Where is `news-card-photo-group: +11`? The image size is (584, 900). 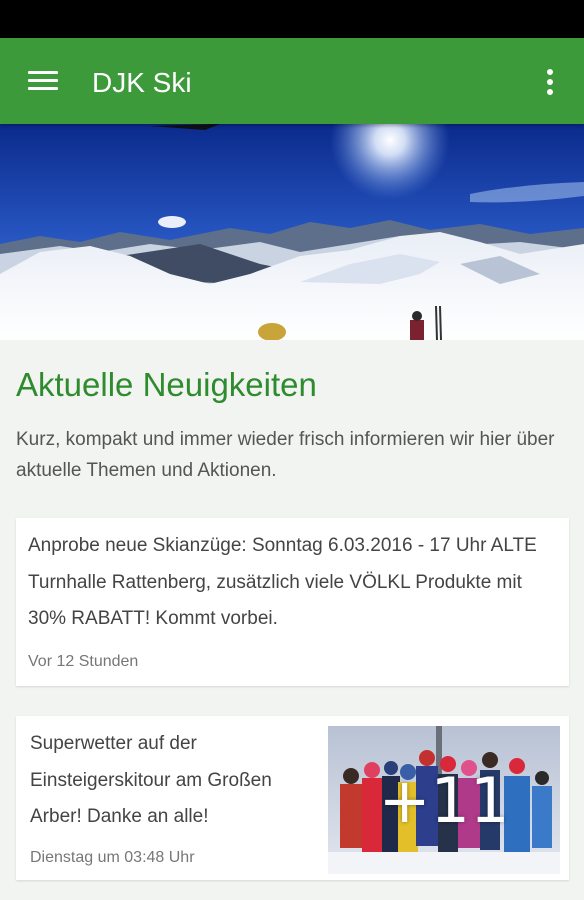
news-card-photo-group: +11 is located at coordinates (444, 800).